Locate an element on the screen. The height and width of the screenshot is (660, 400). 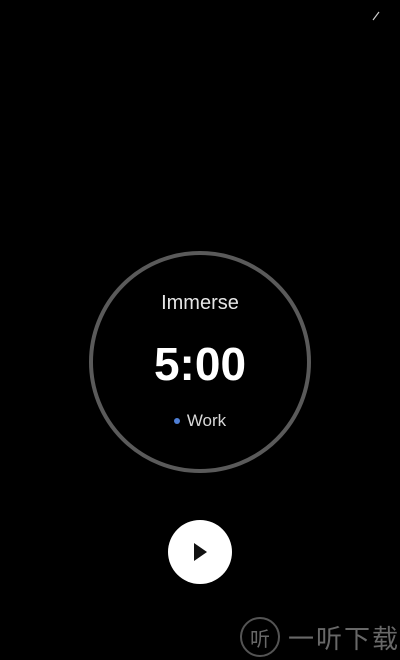
watermark-logo: 听 一听下载 is located at coordinates (320, 637).